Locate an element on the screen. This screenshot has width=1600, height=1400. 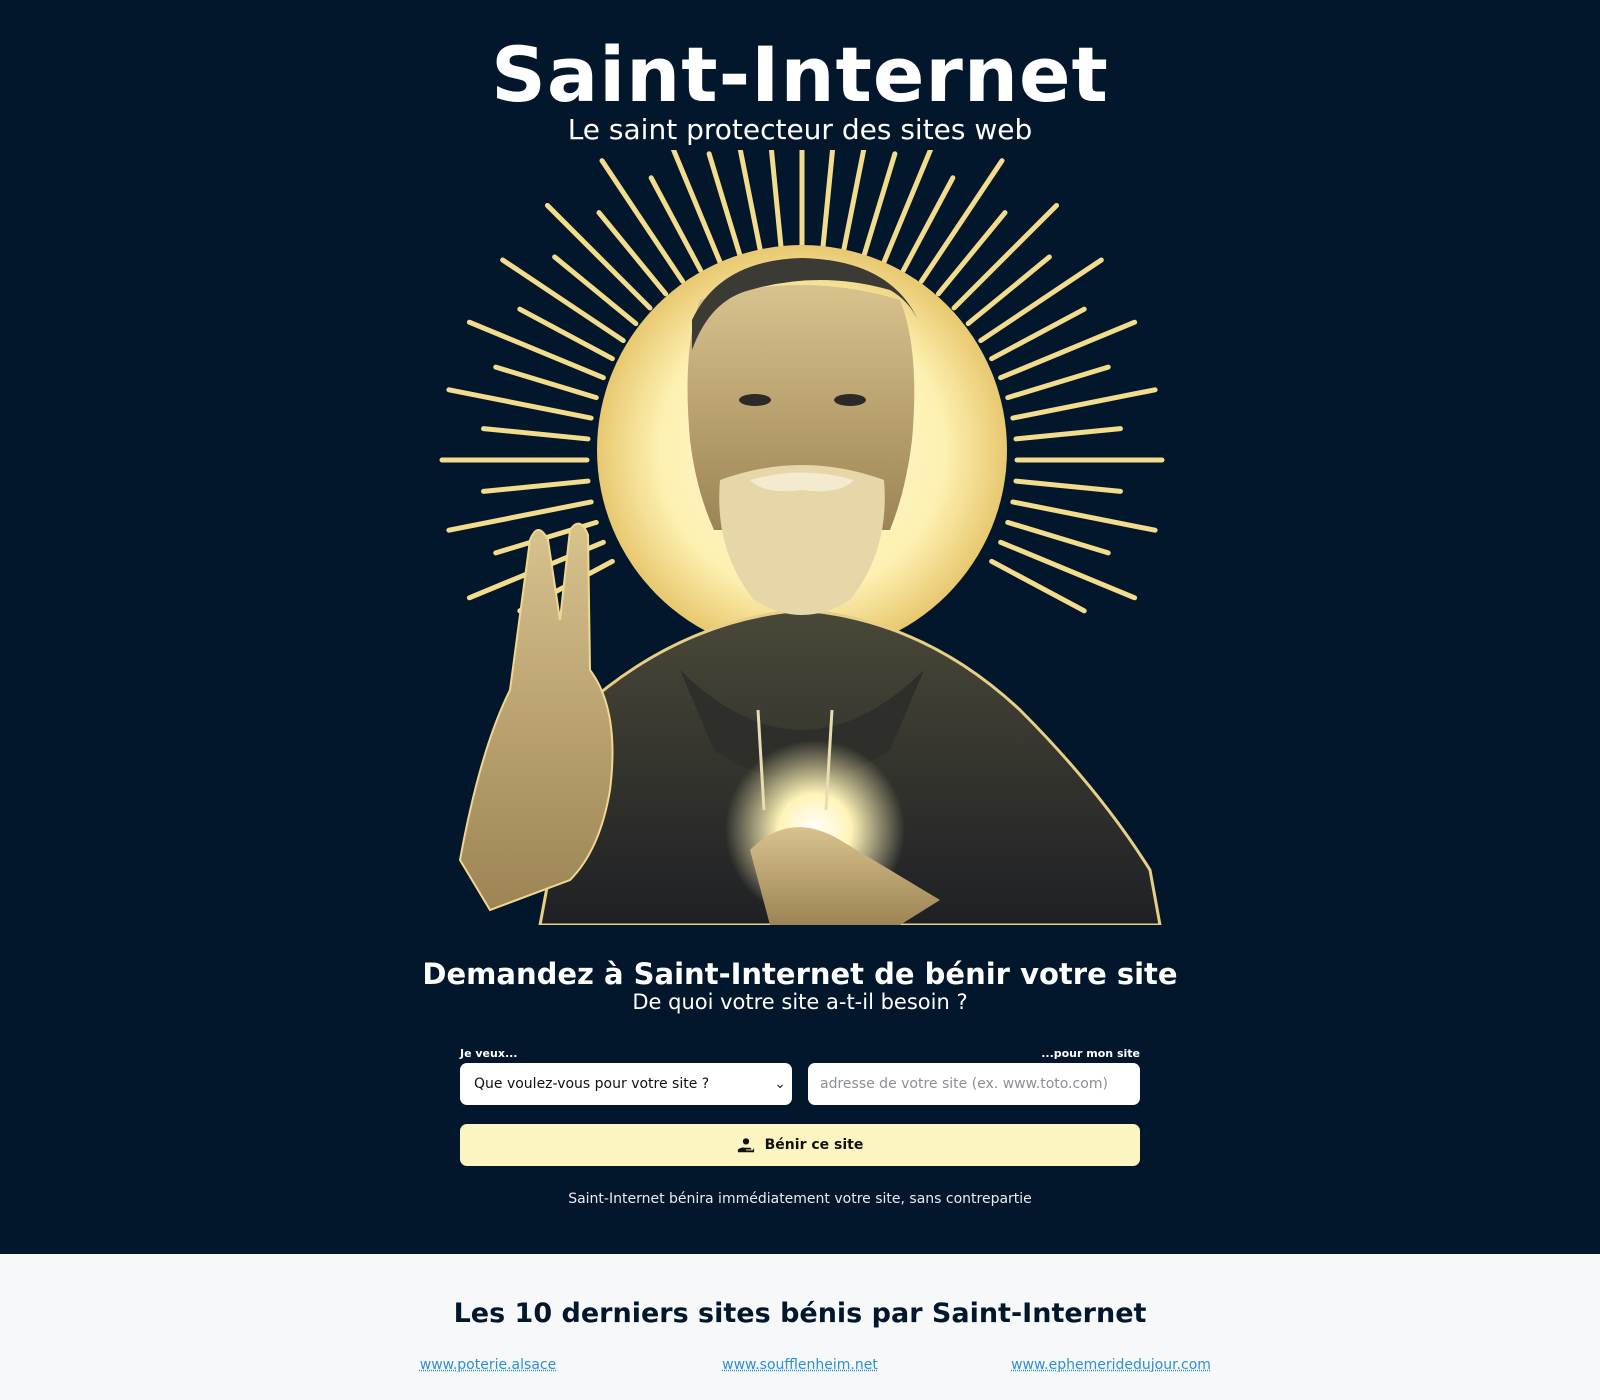
wish-select-value: Que voulez-vous pour votre site ? is located at coordinates (592, 1084).